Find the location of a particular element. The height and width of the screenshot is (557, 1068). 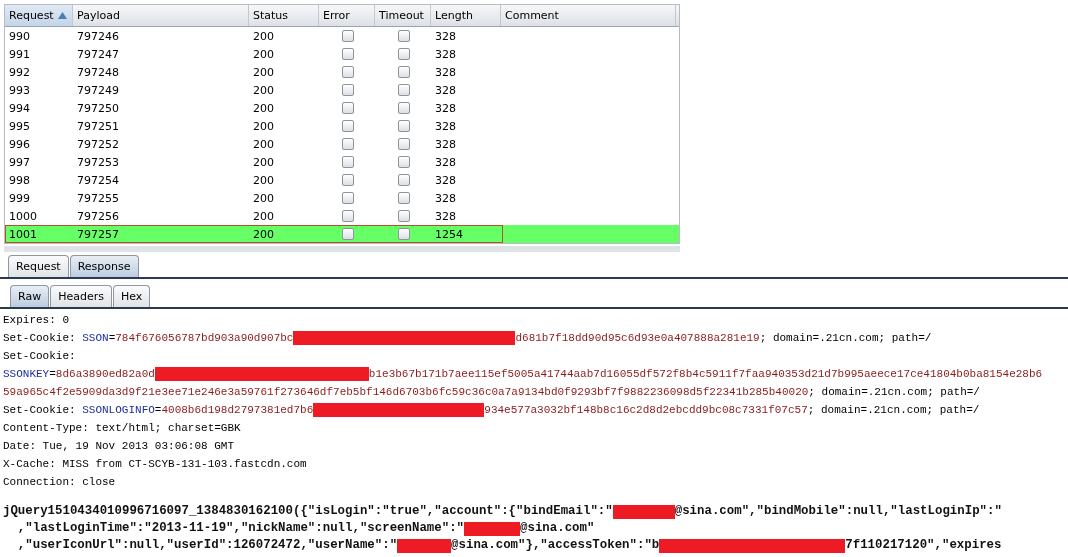

column-header: Status is located at coordinates (284, 15).